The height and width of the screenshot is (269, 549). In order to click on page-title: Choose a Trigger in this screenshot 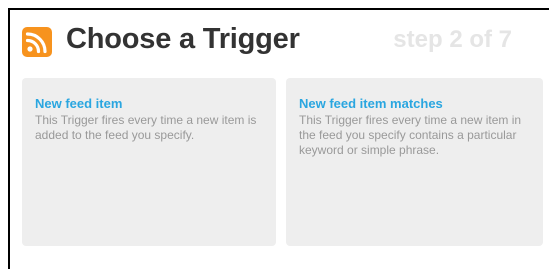, I will do `click(183, 39)`.